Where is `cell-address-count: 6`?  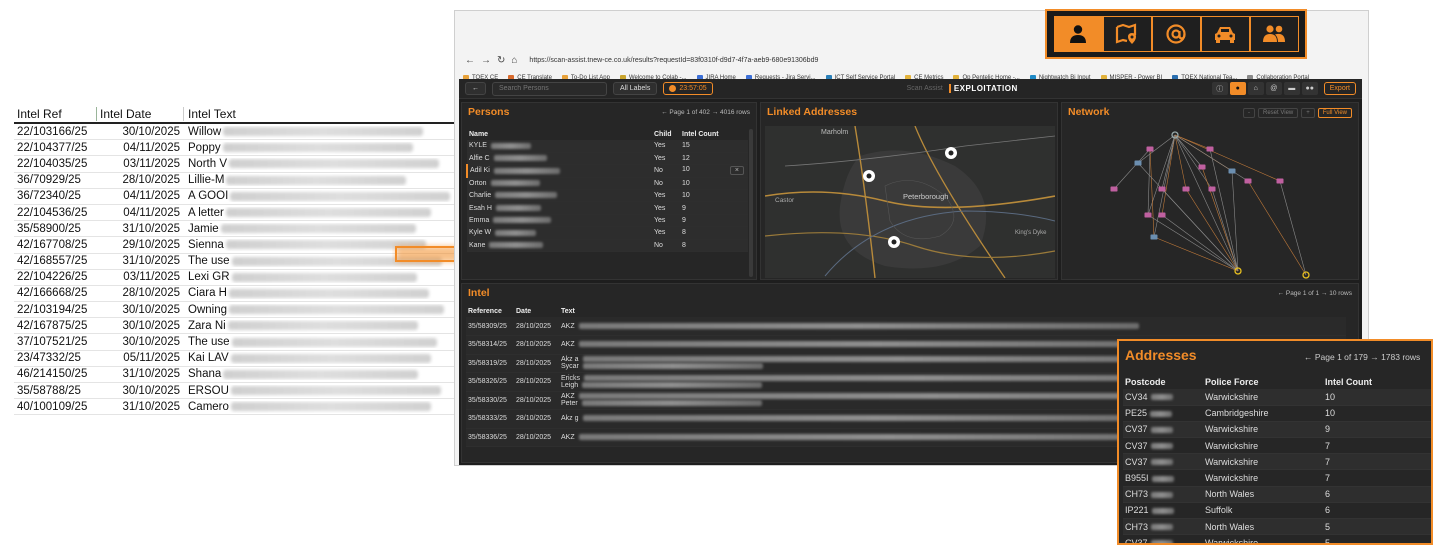 cell-address-count: 6 is located at coordinates (1377, 511).